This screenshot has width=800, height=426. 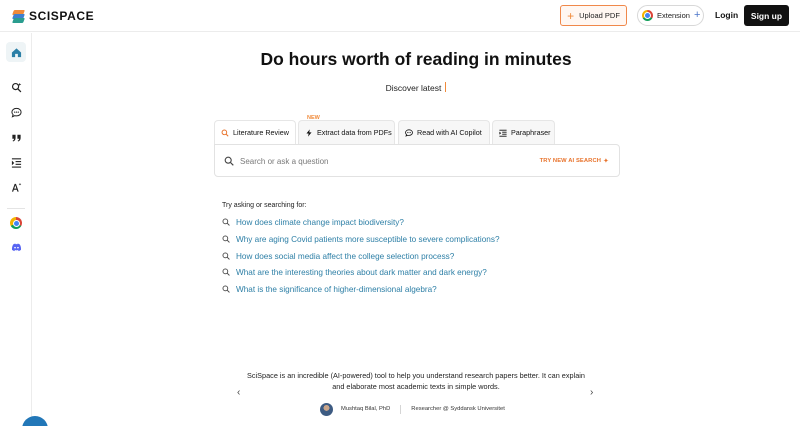 I want to click on upload-pdf-label: Upload PDF, so click(x=599, y=15).